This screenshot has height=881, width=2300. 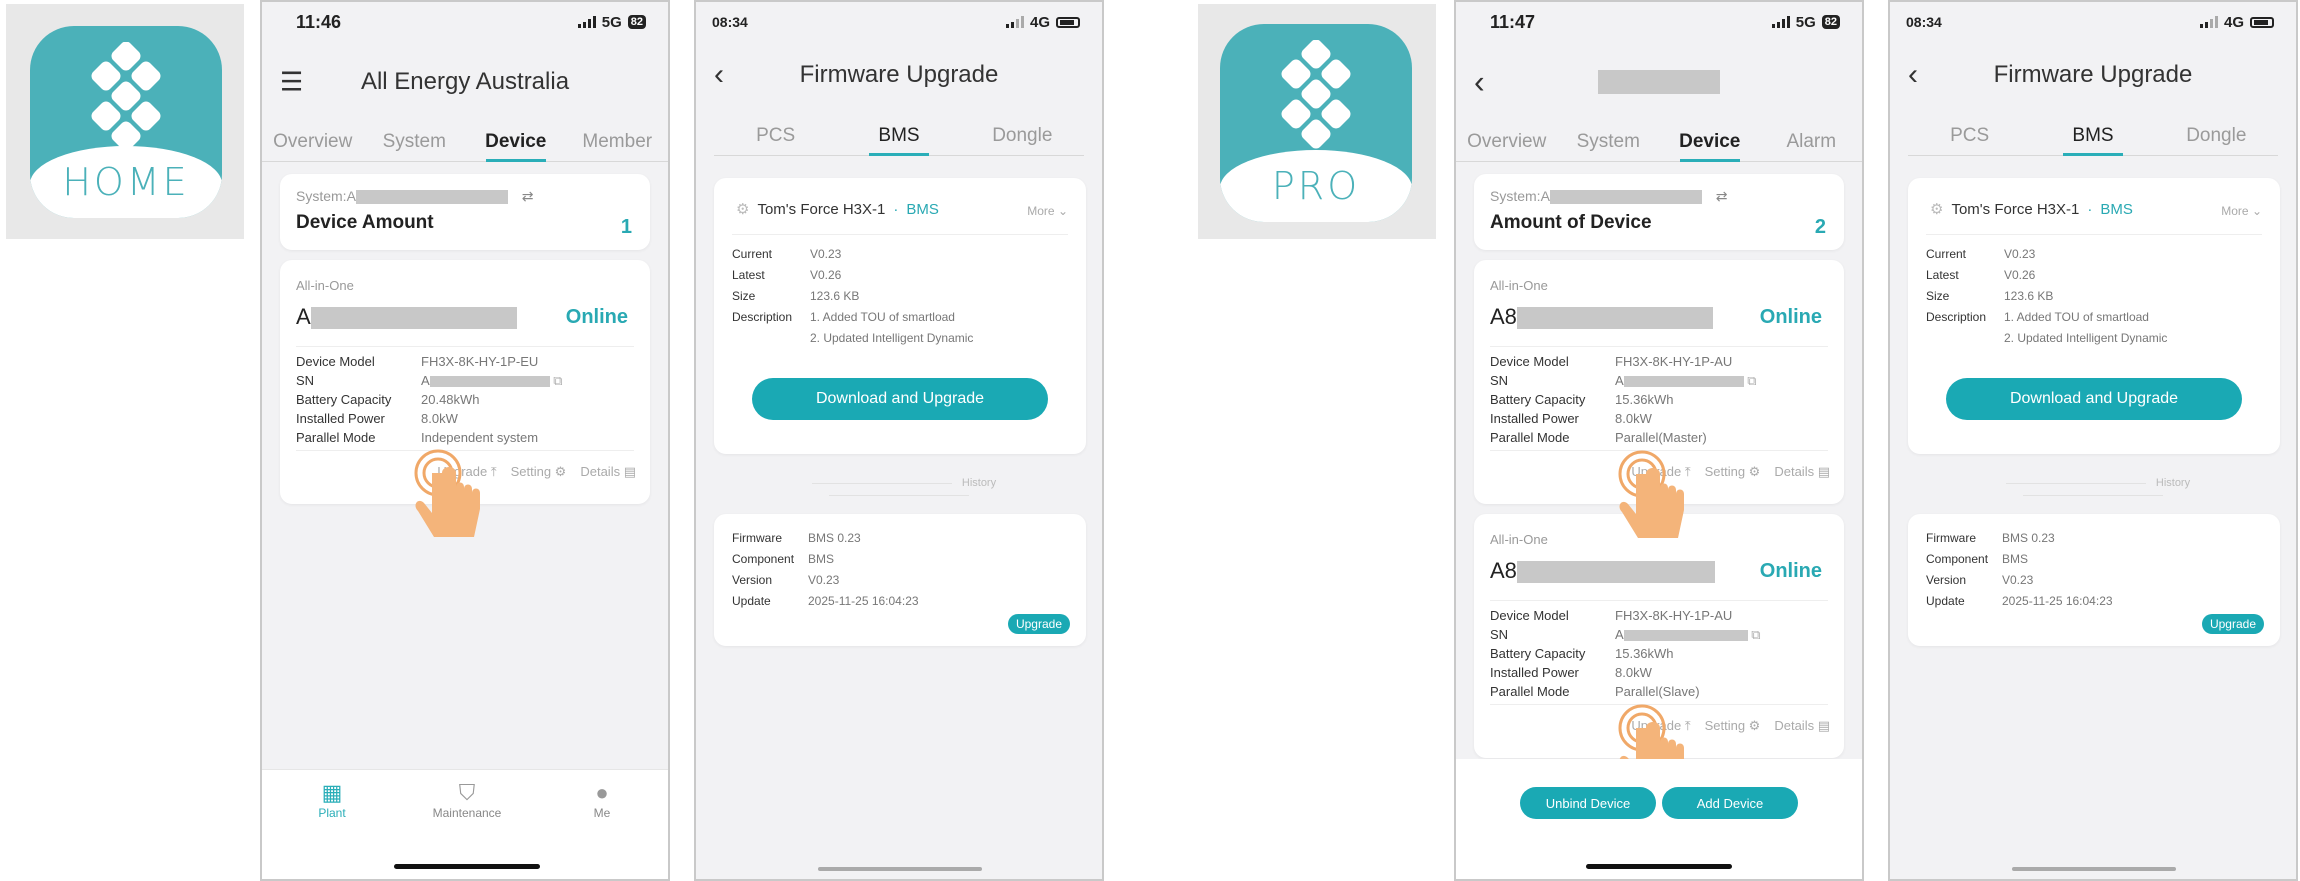 What do you see at coordinates (1513, 21) in the screenshot?
I see `status-time: 11:47` at bounding box center [1513, 21].